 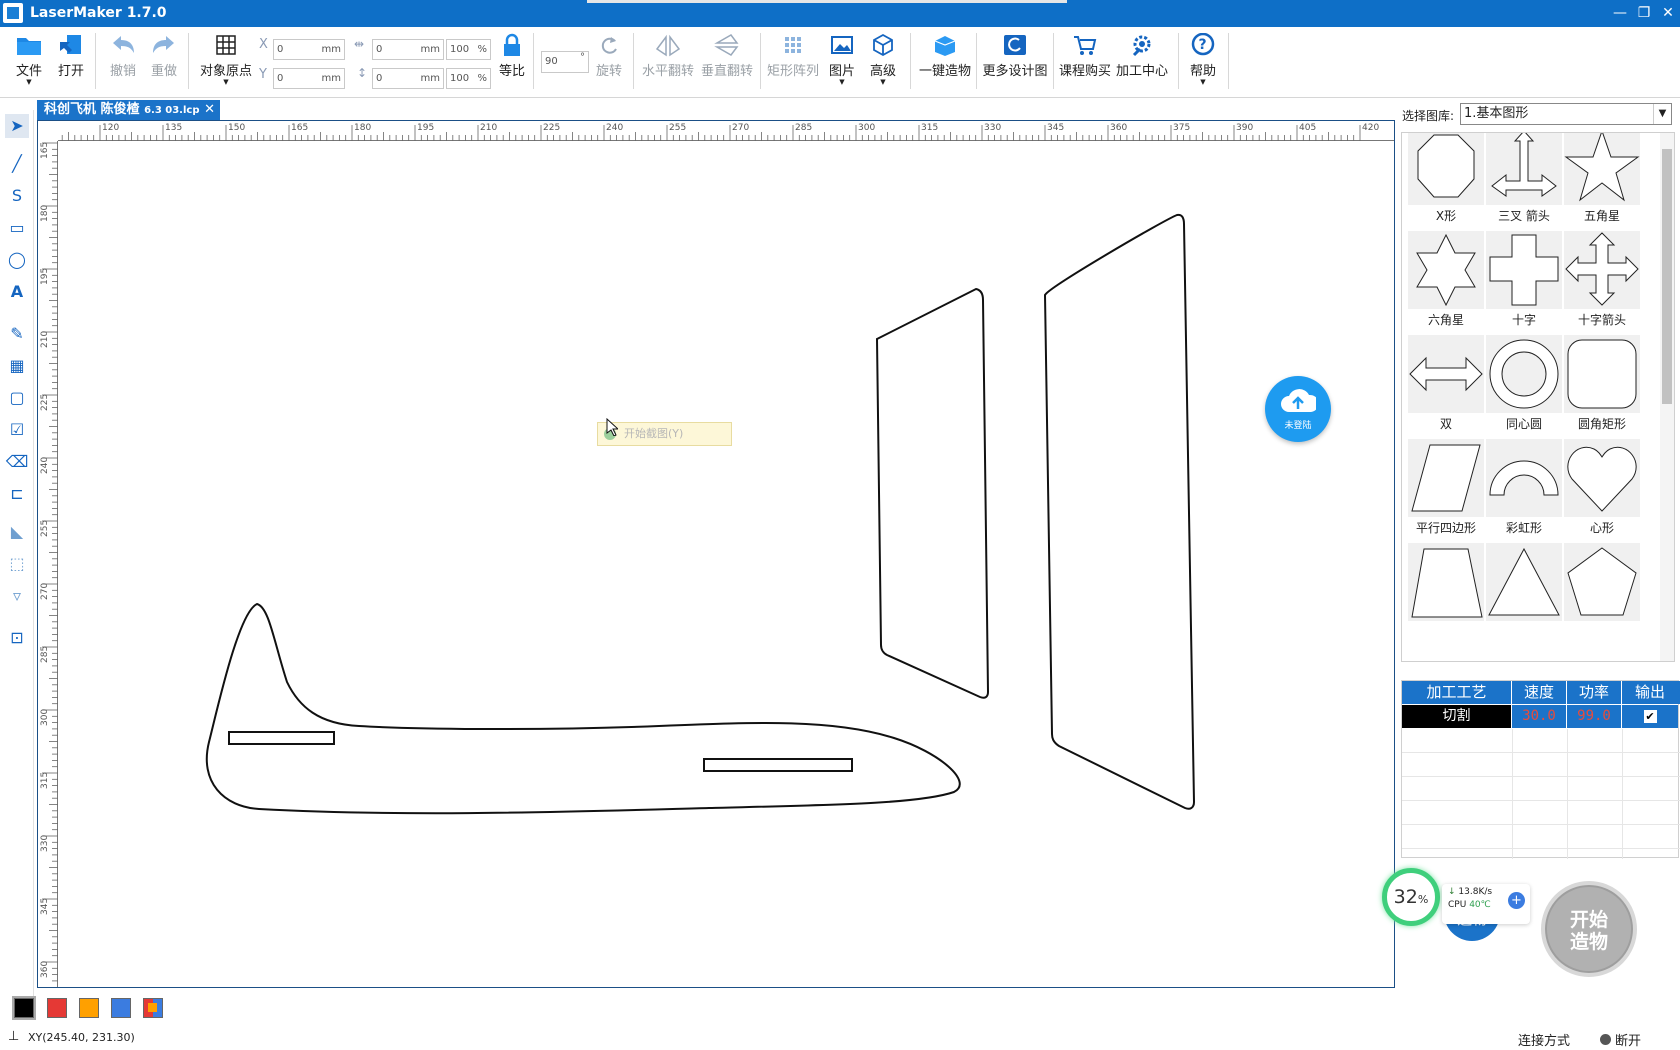 I want to click on mouse-cursor-icon, so click(x=612, y=427).